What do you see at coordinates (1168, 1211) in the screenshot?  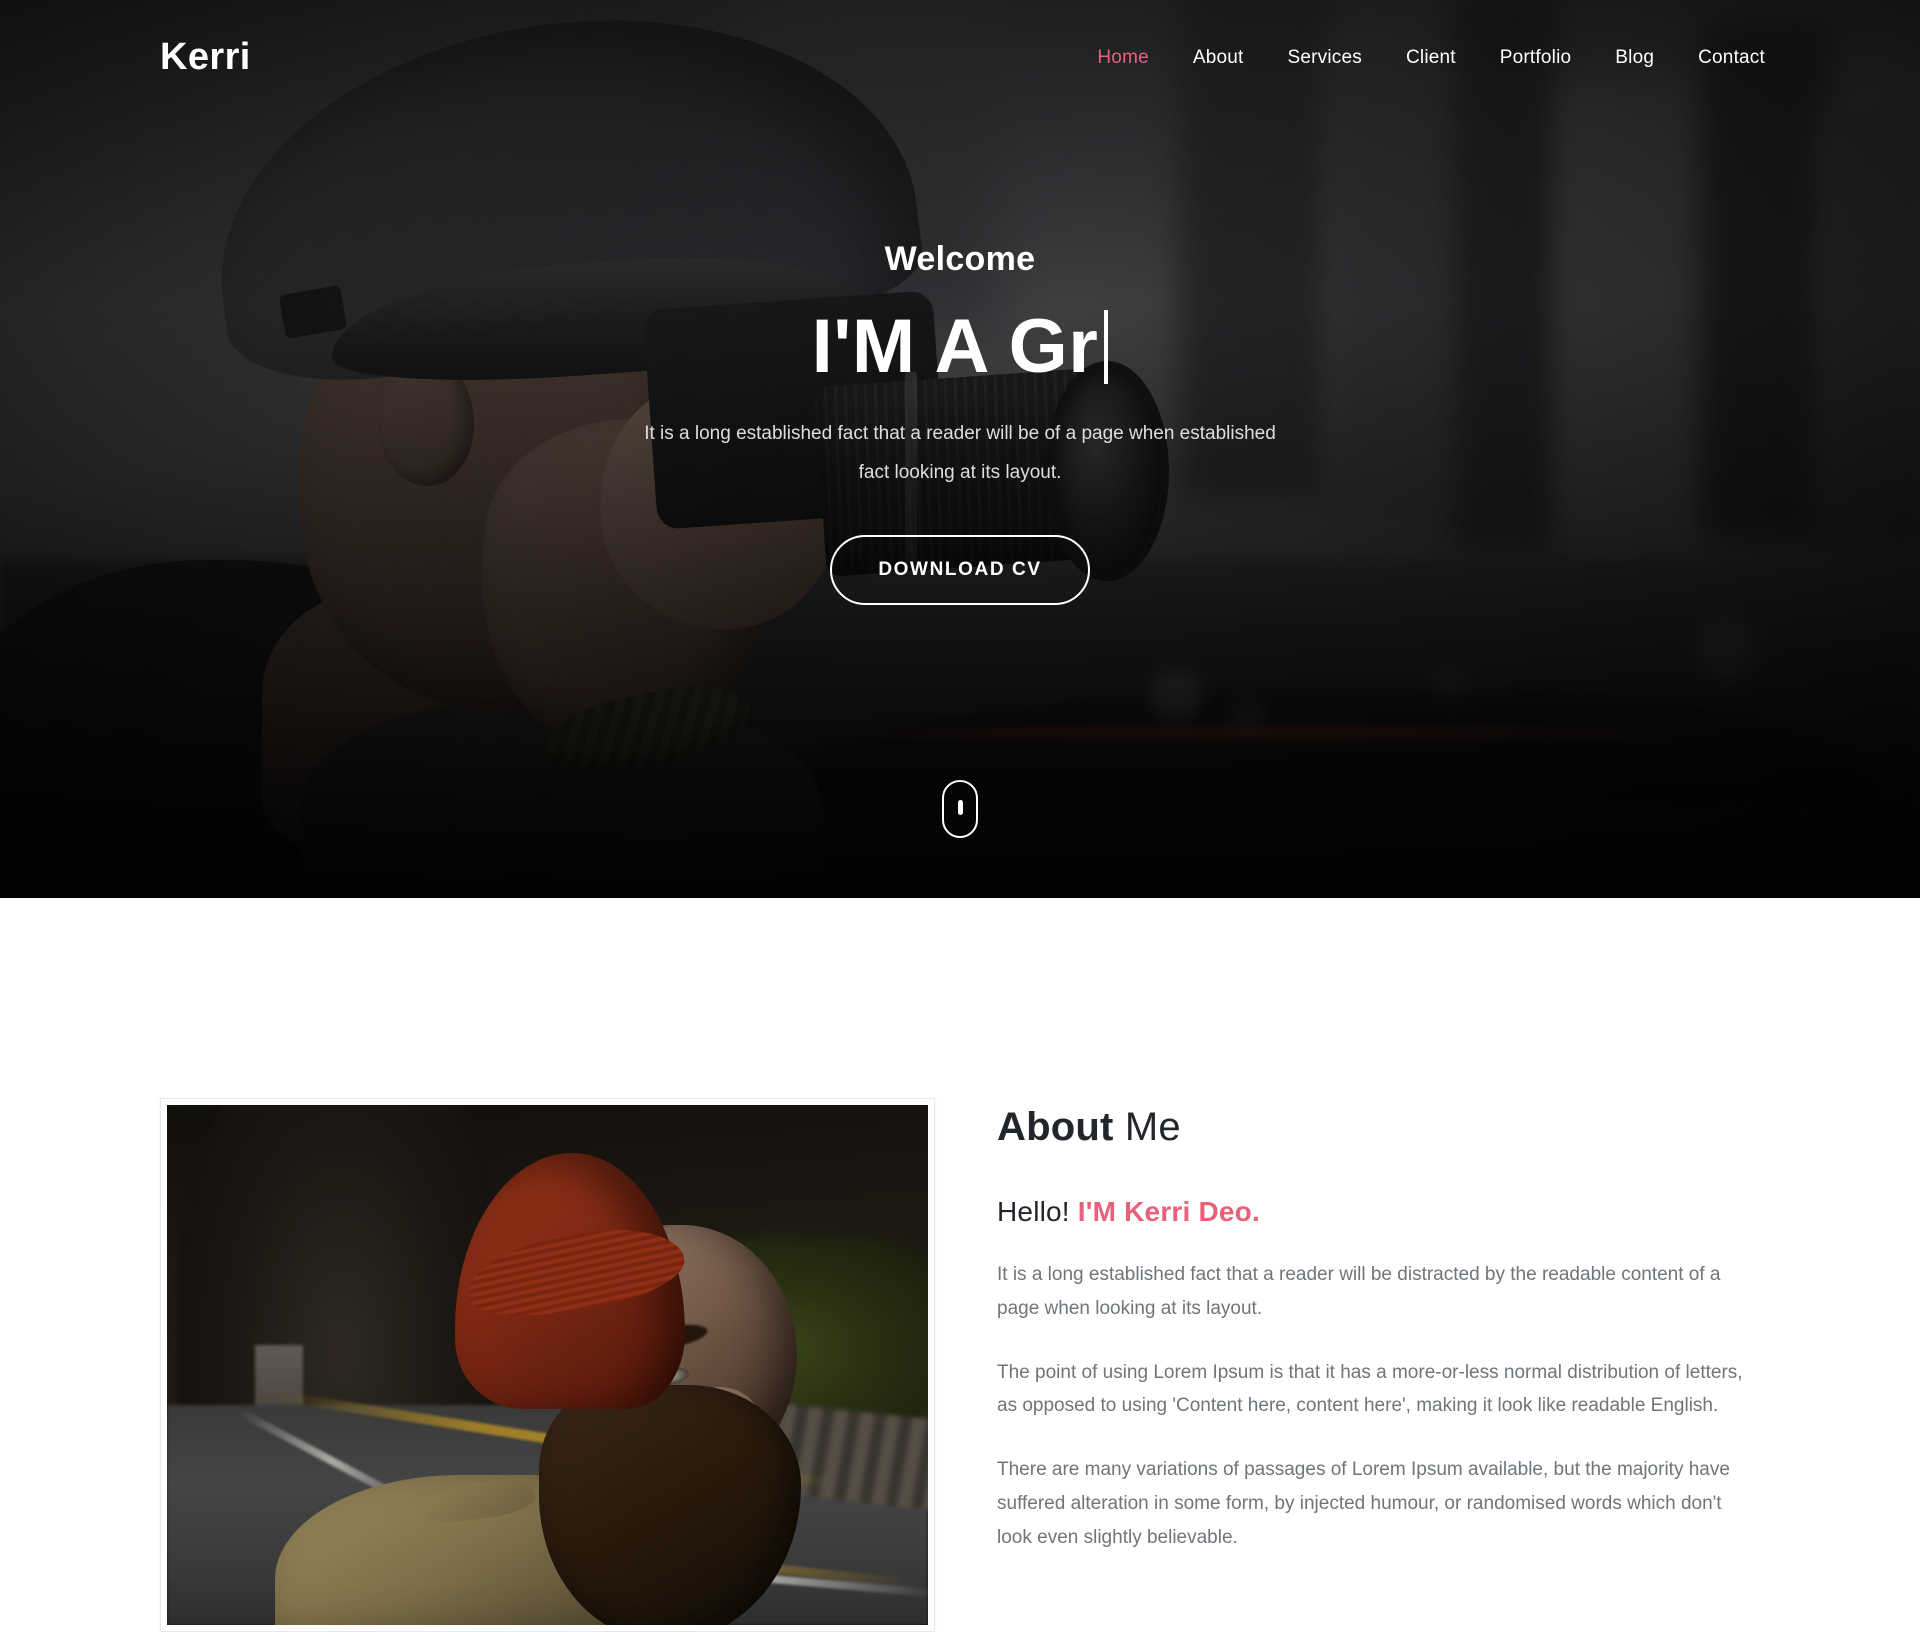 I see `about-greeting-accent: I'M Kerri Deo.` at bounding box center [1168, 1211].